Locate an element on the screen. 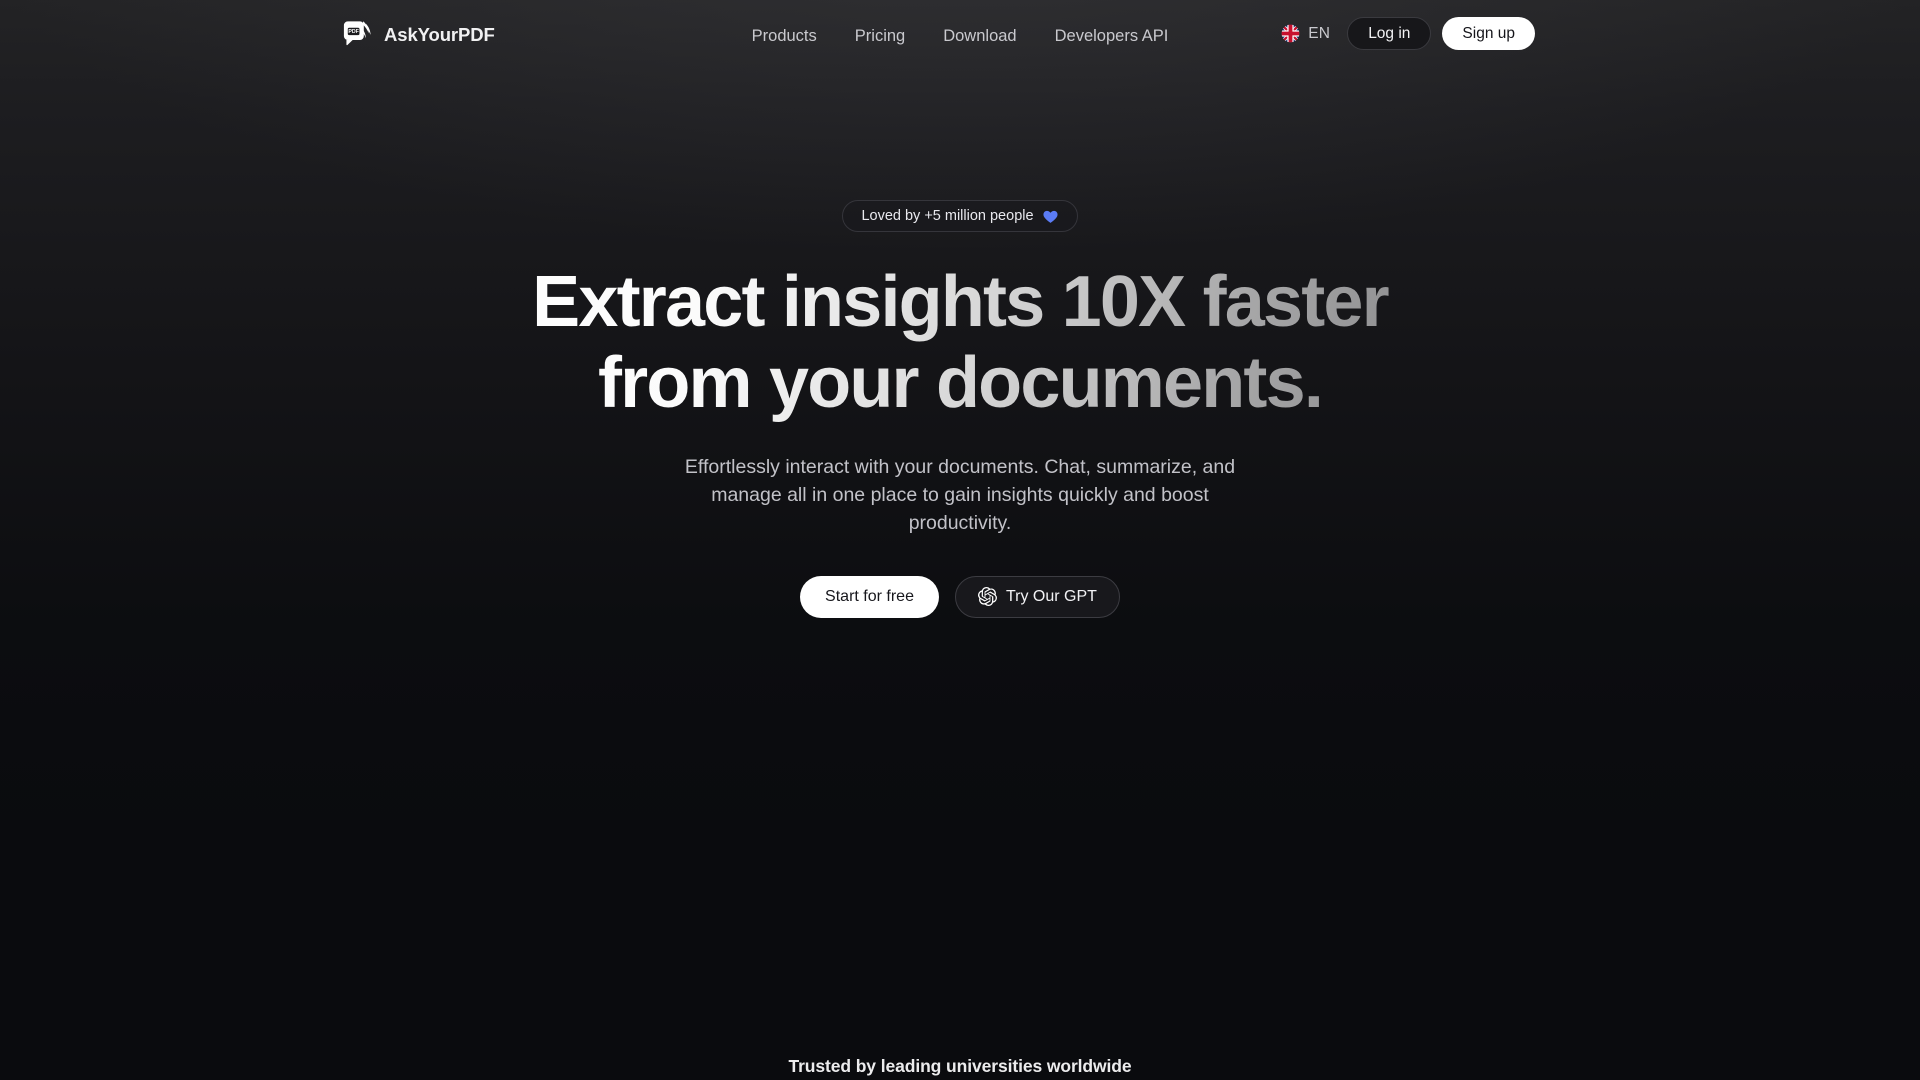  badge-label: Loved by +5 million people is located at coordinates (947, 216).